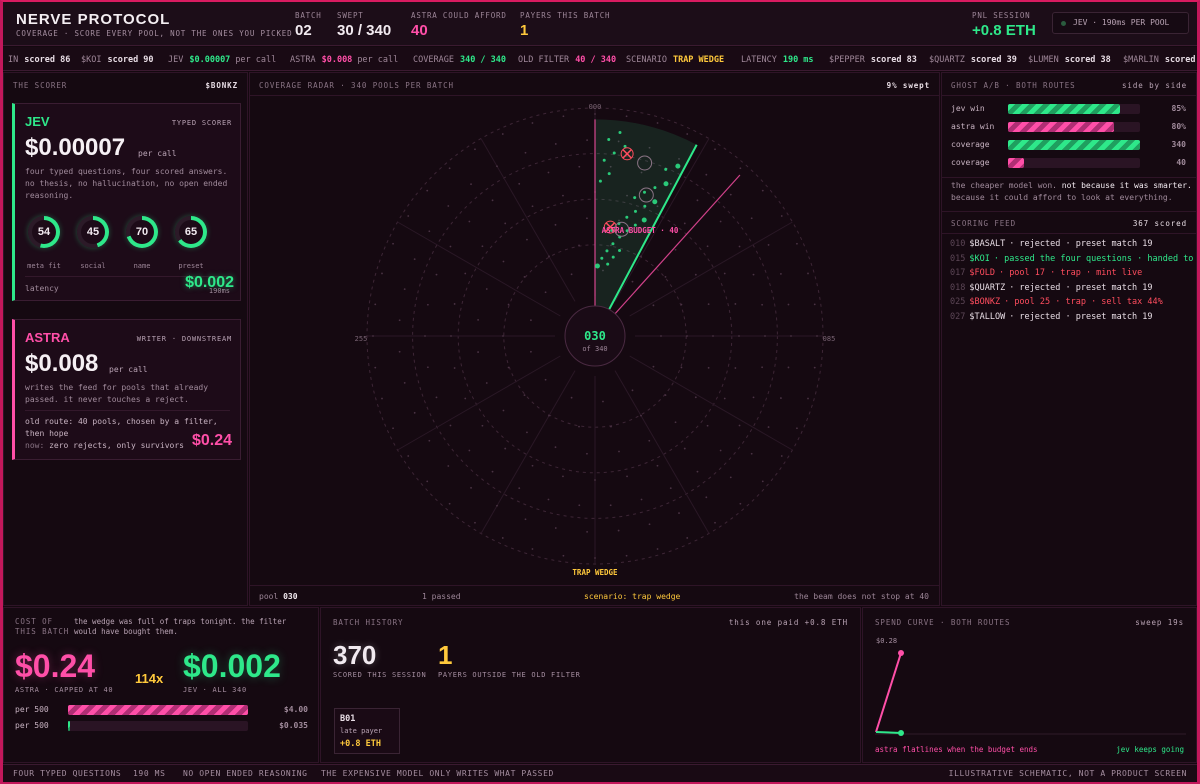 The height and width of the screenshot is (784, 1200). What do you see at coordinates (191, 232) in the screenshot?
I see `score-ring: 65` at bounding box center [191, 232].